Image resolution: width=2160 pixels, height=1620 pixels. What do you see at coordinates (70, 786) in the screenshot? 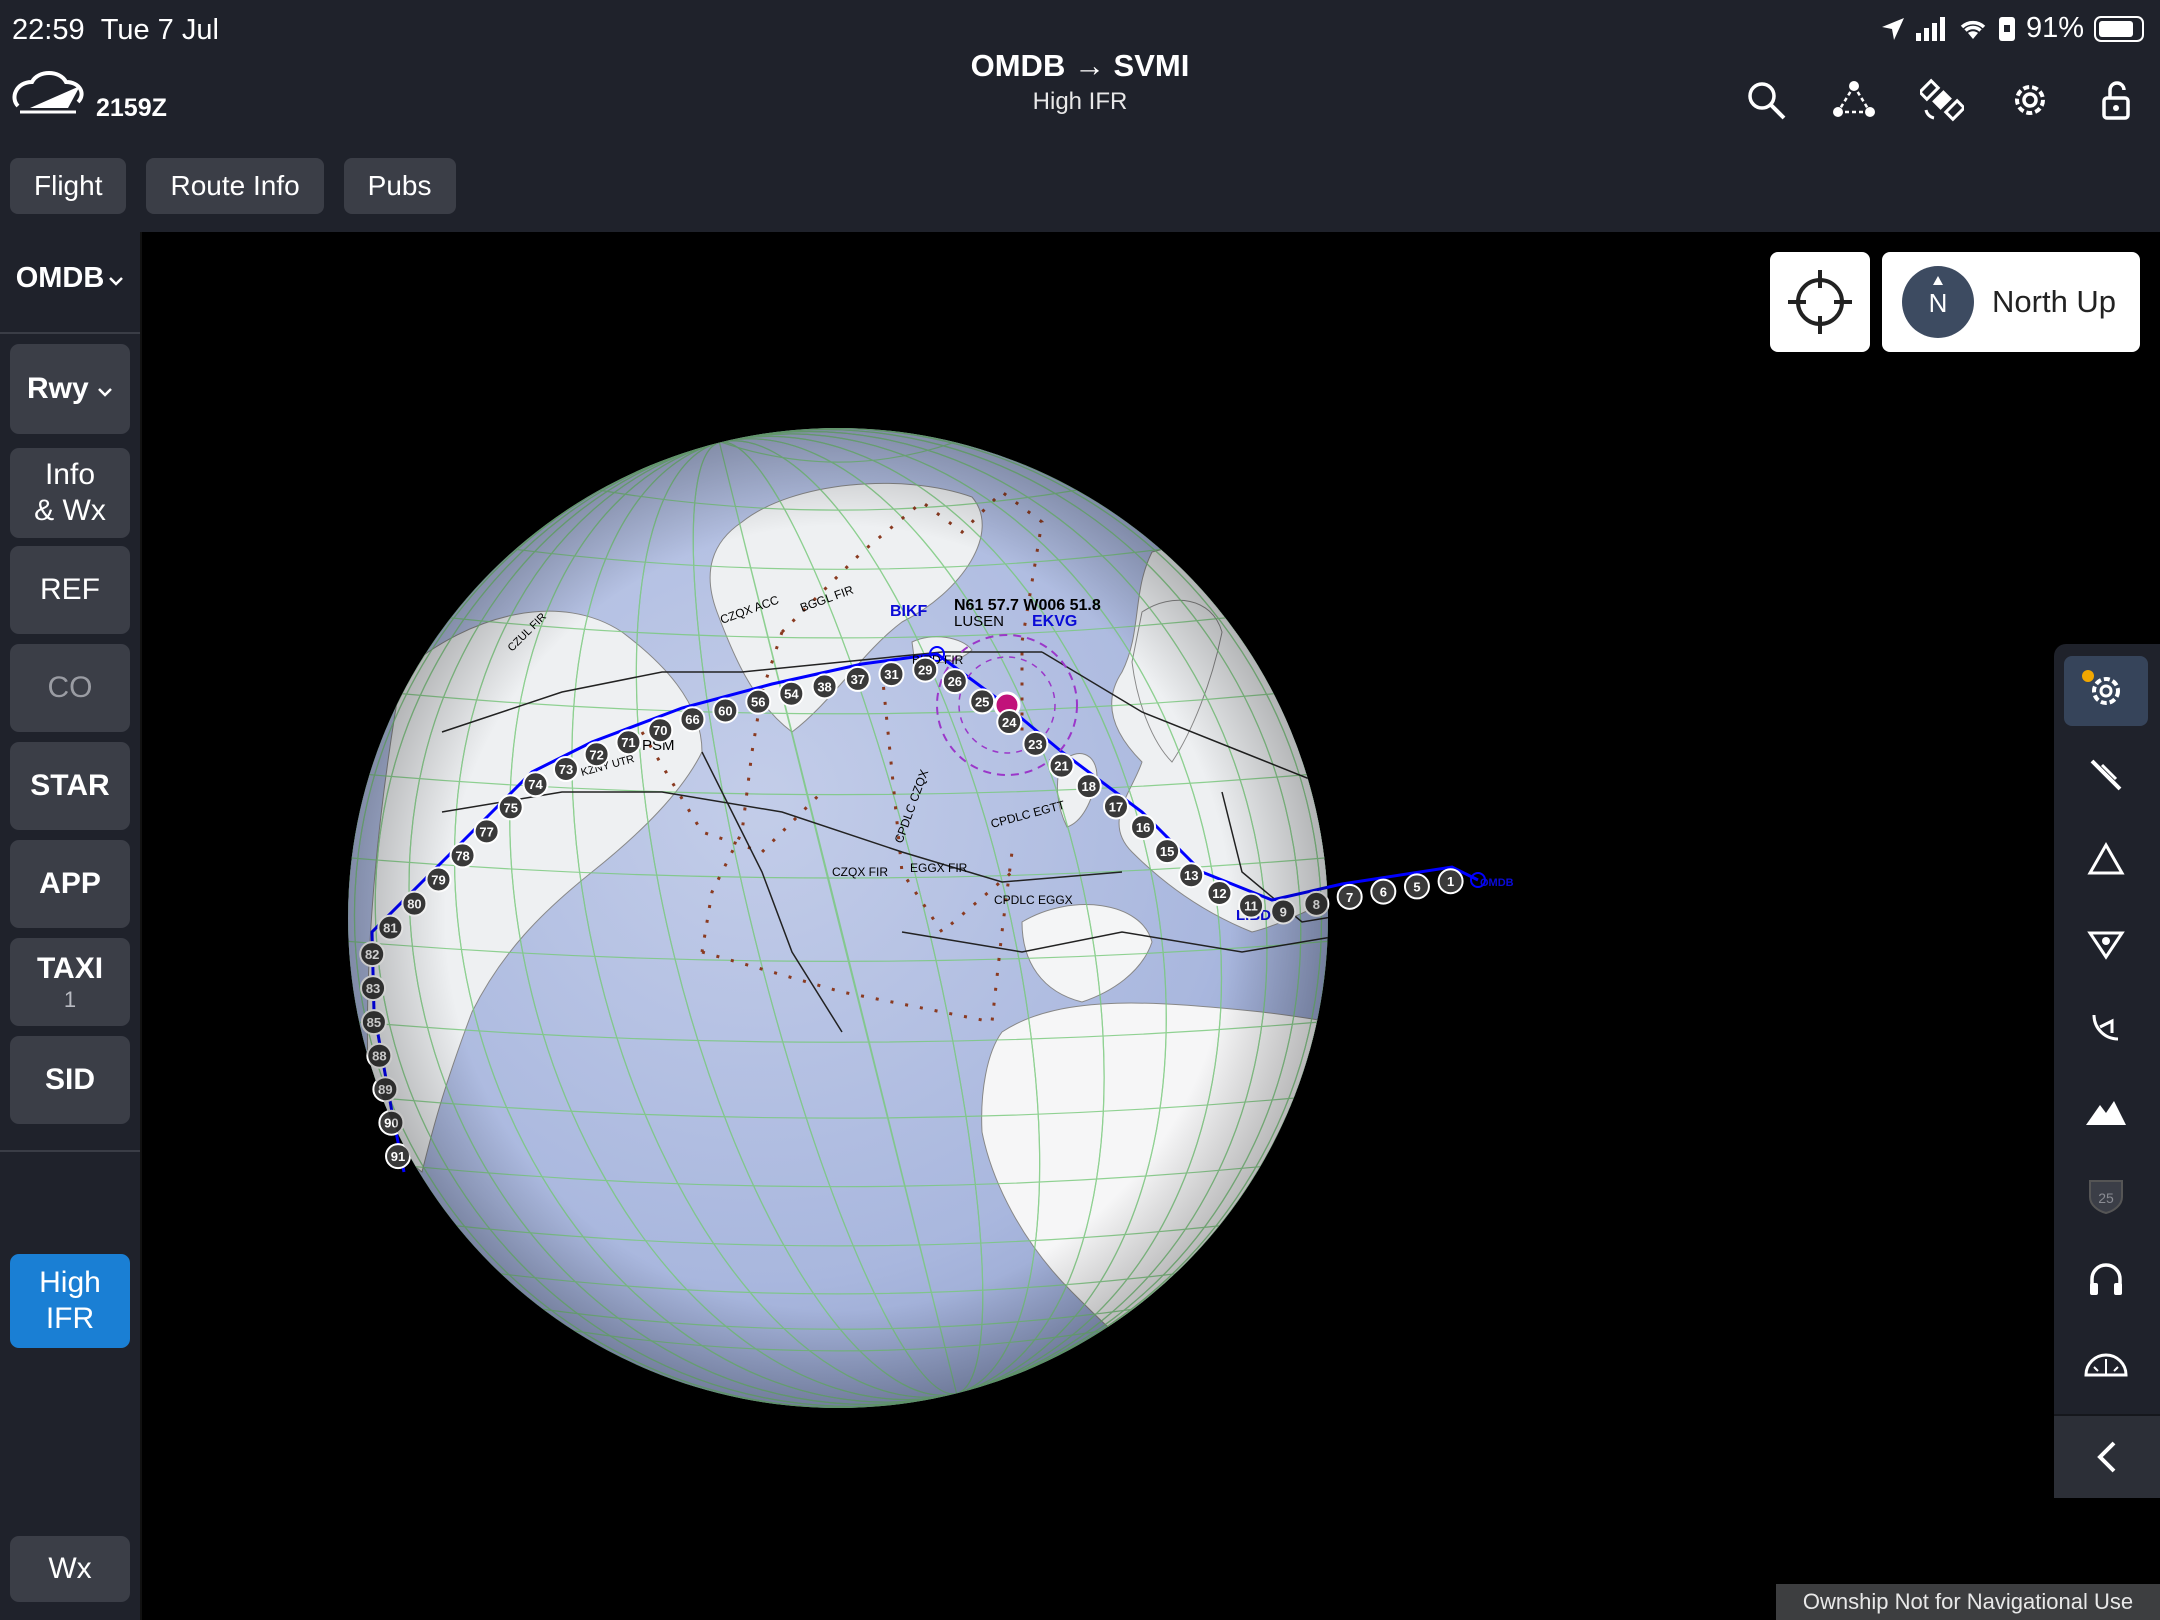
I see `star-button: STAR` at bounding box center [70, 786].